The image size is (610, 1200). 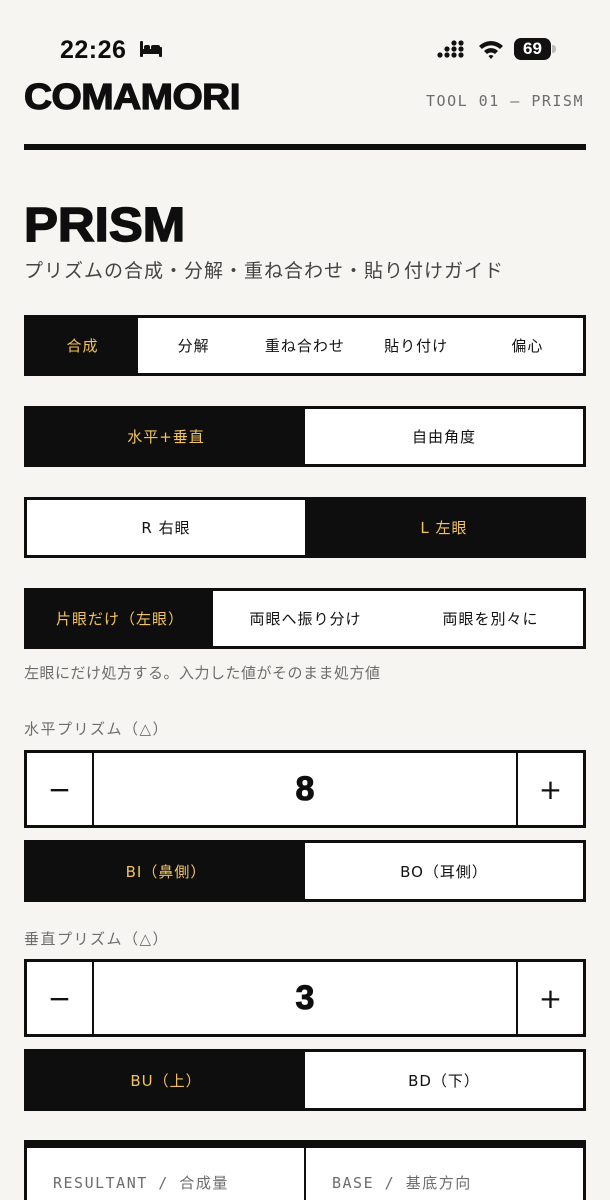 What do you see at coordinates (132, 96) in the screenshot?
I see `brand-logo: COMAMORI` at bounding box center [132, 96].